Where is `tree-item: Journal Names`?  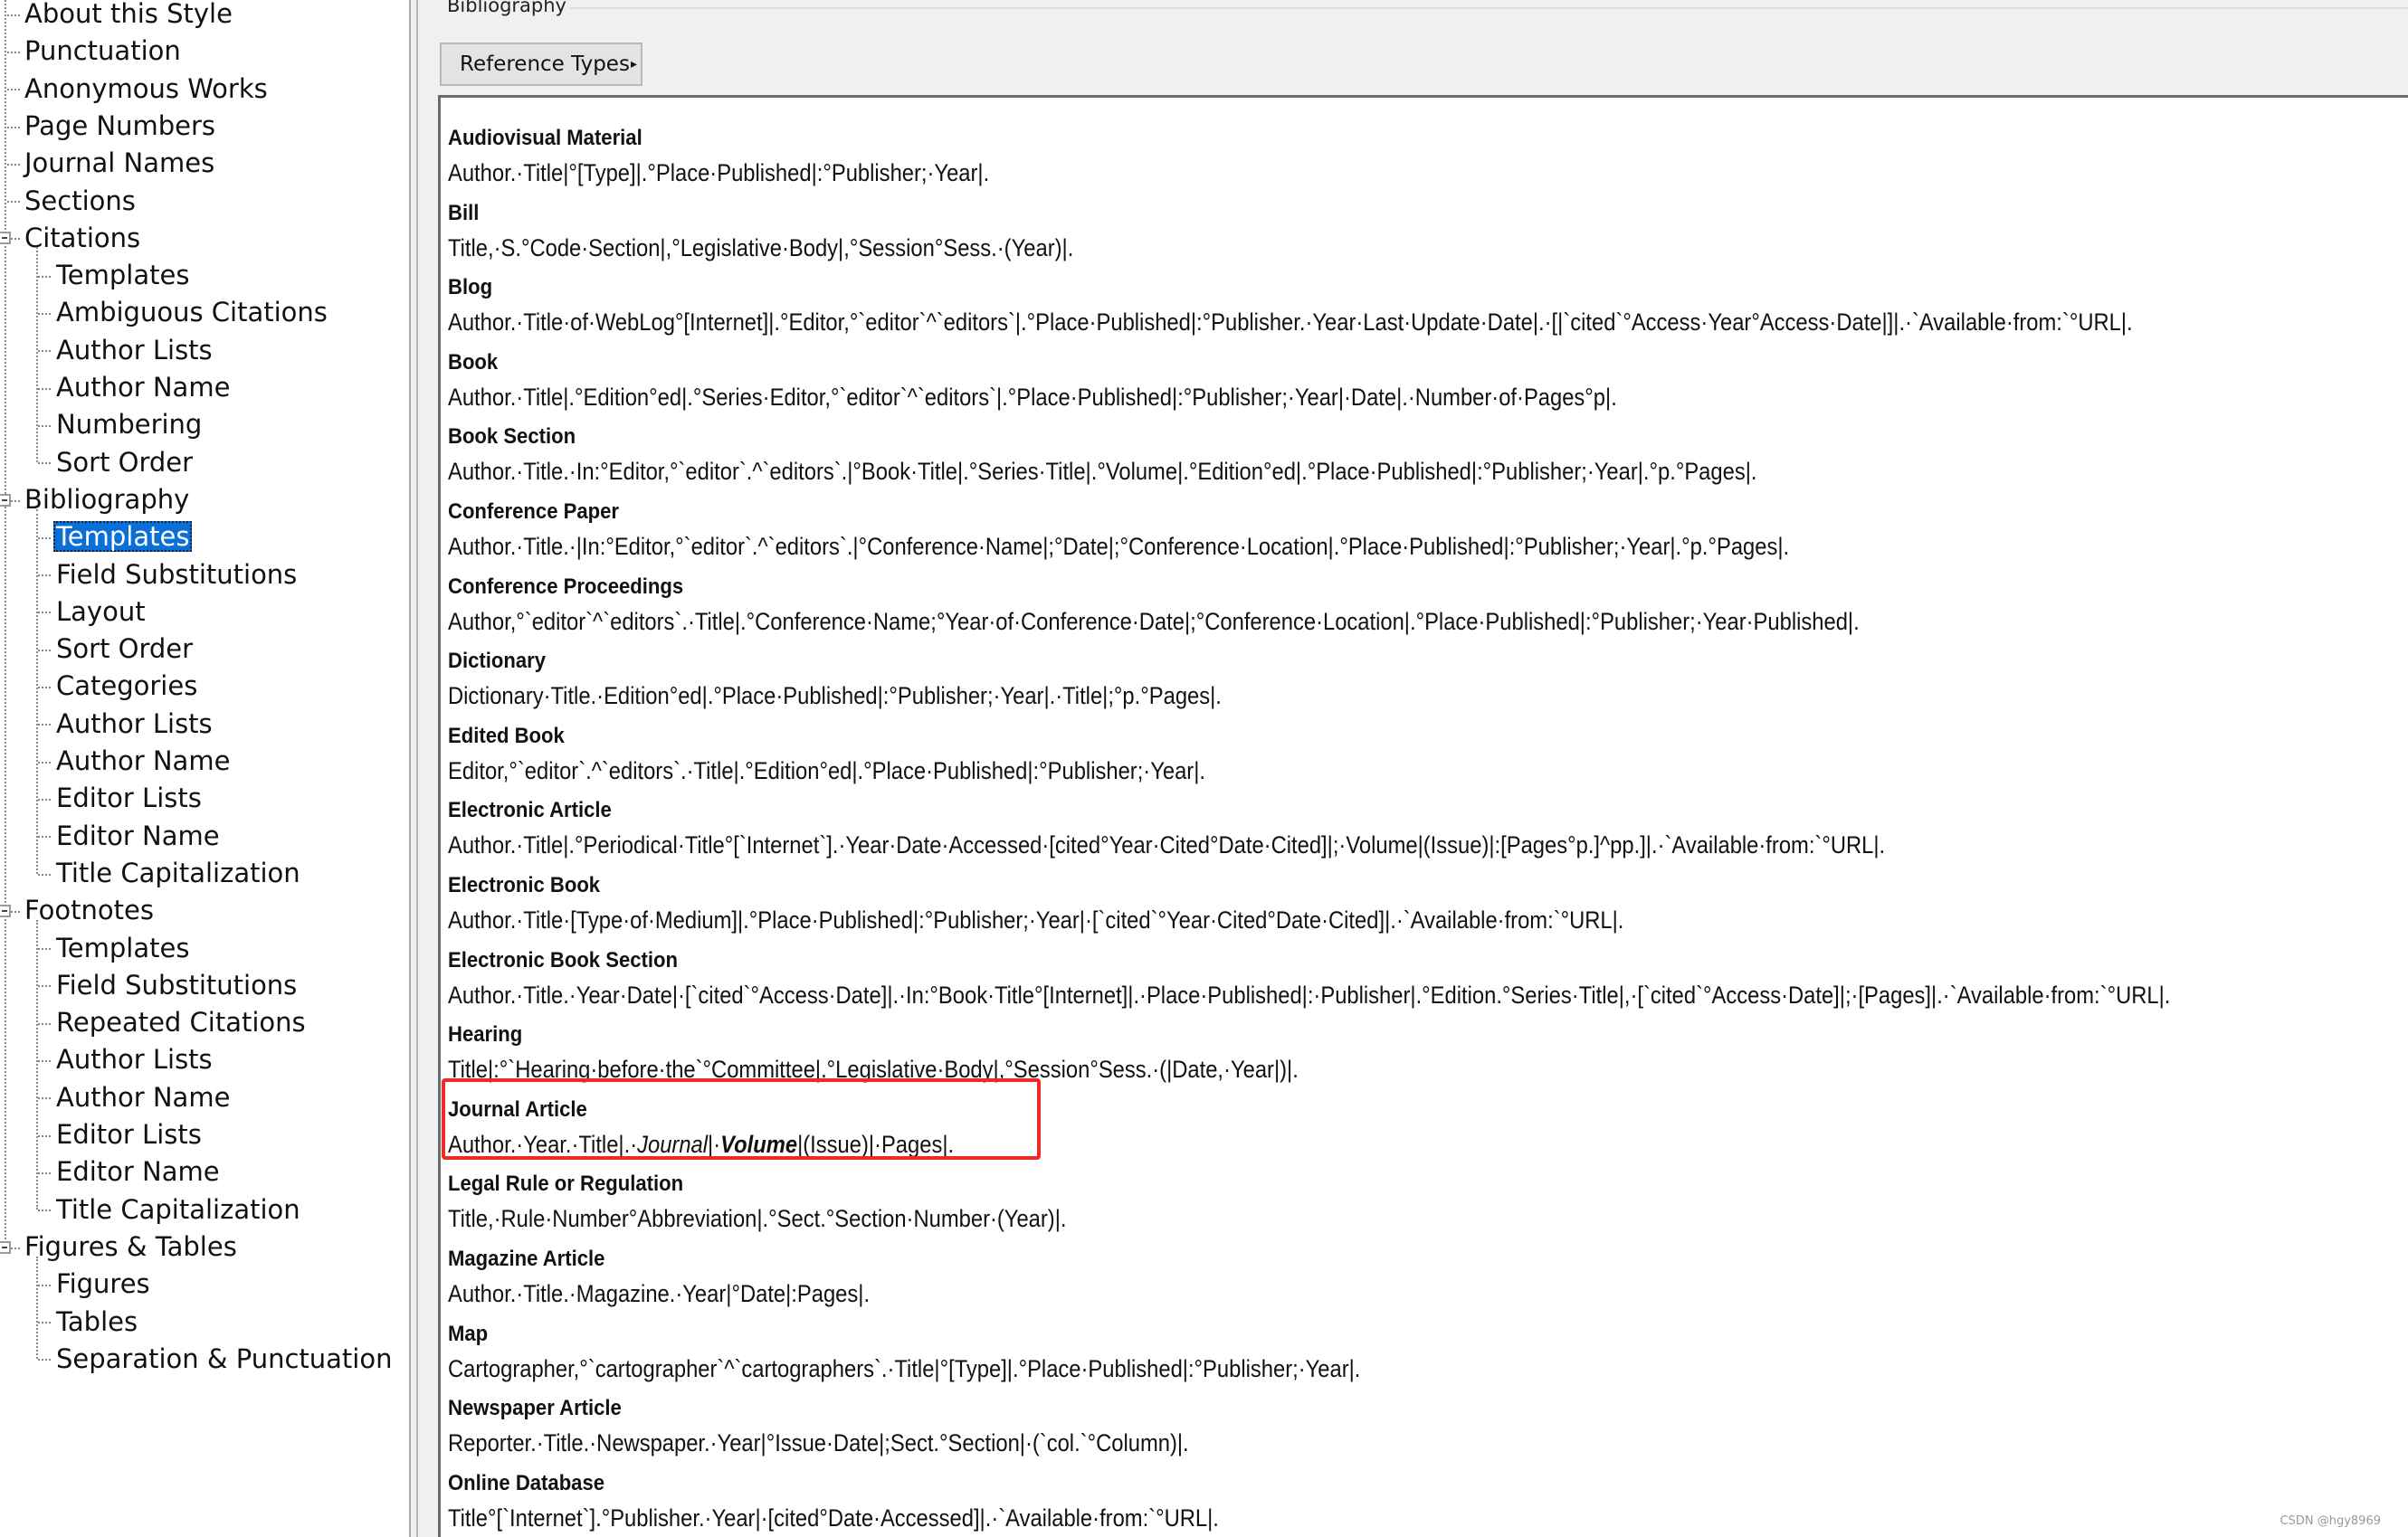
tree-item: Journal Names is located at coordinates (119, 163).